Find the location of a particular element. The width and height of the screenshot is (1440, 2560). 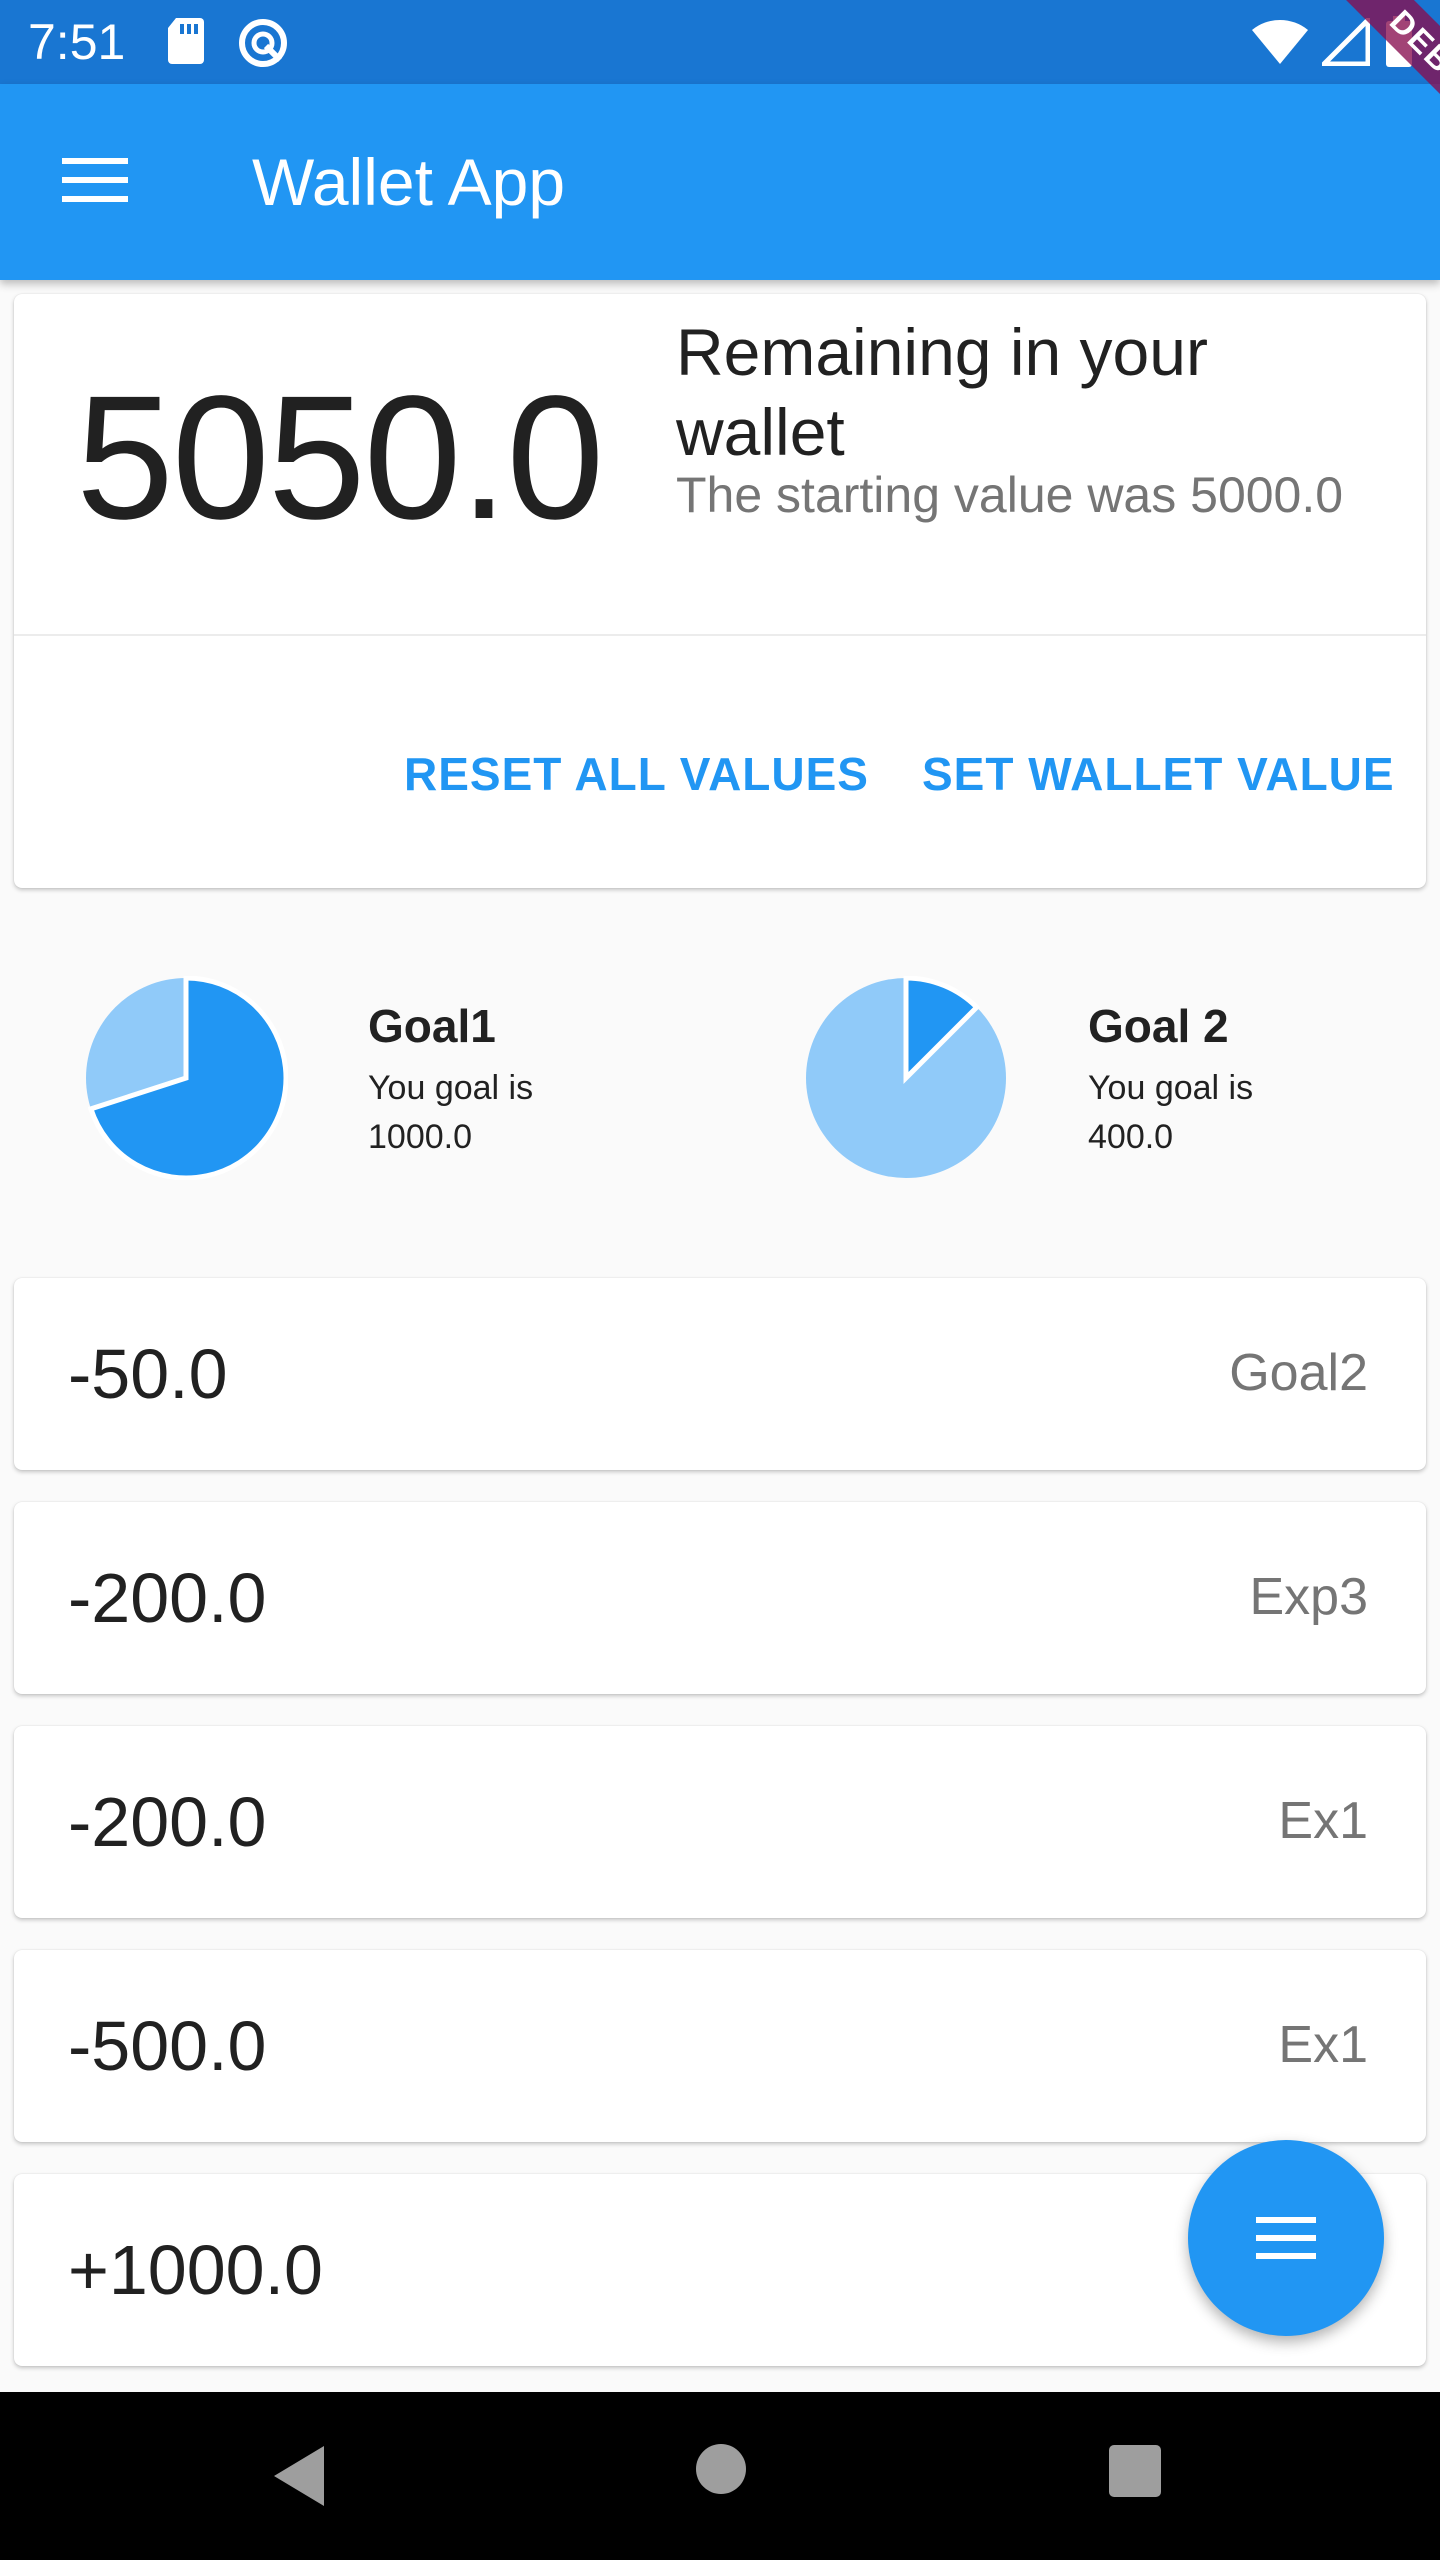

menu-fab-button is located at coordinates (1286, 2238).